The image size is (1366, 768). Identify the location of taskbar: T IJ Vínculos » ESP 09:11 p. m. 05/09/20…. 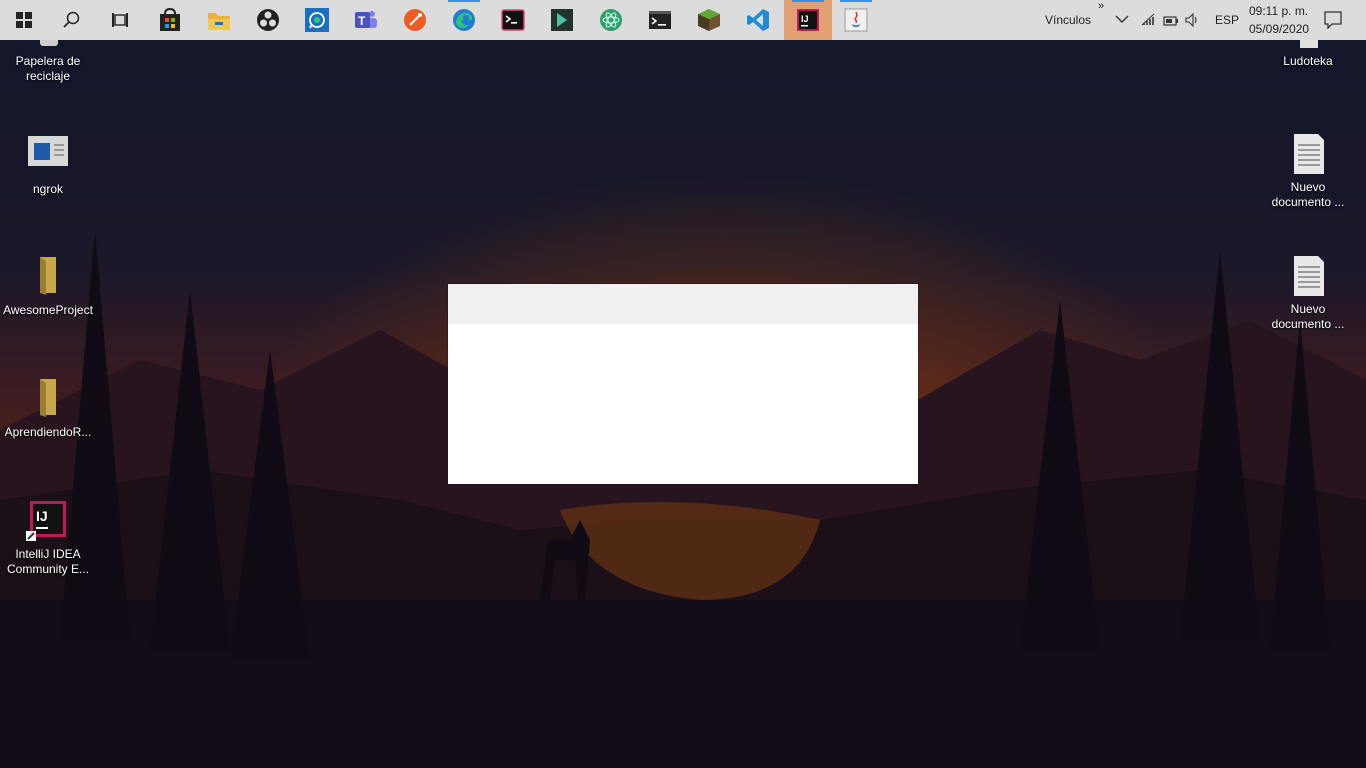
(683, 20).